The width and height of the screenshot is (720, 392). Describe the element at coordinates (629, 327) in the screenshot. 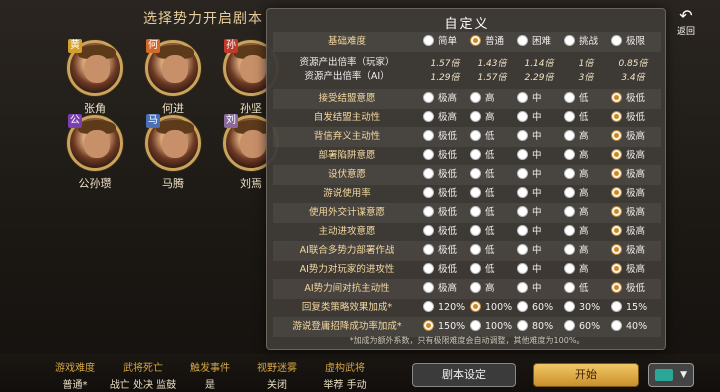

I see `setting-option: 40%` at that location.